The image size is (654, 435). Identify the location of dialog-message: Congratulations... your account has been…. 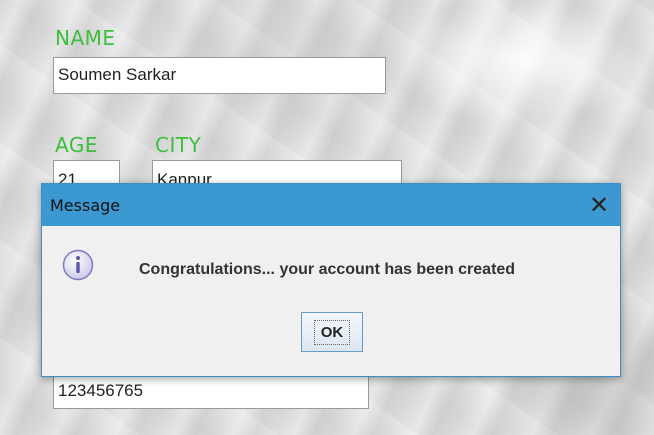
(327, 269).